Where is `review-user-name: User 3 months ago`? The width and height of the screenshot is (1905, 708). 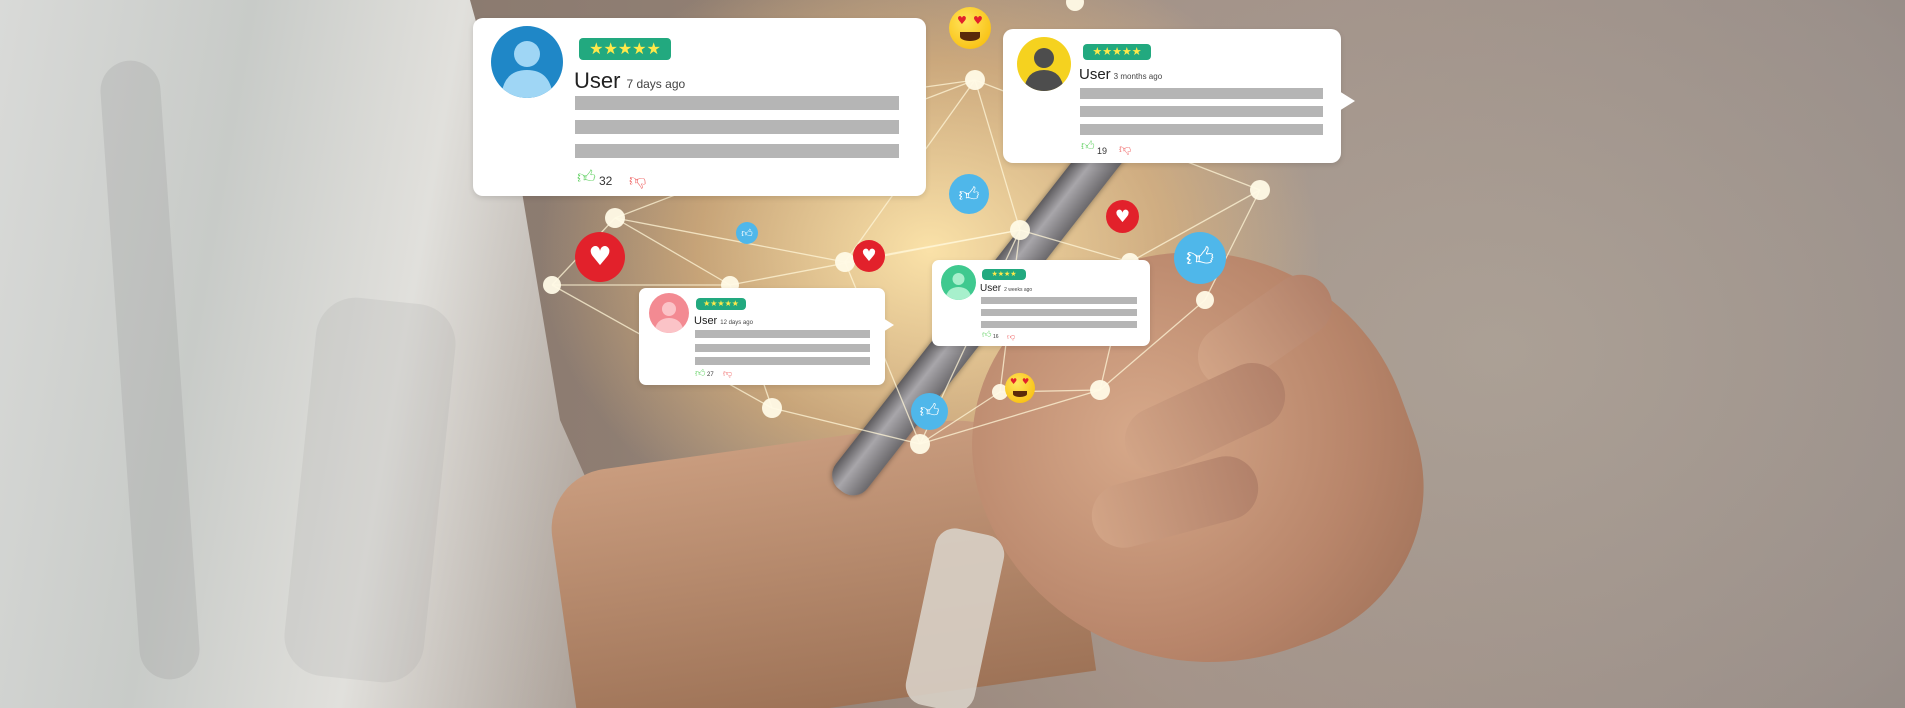 review-user-name: User 3 months ago is located at coordinates (1120, 74).